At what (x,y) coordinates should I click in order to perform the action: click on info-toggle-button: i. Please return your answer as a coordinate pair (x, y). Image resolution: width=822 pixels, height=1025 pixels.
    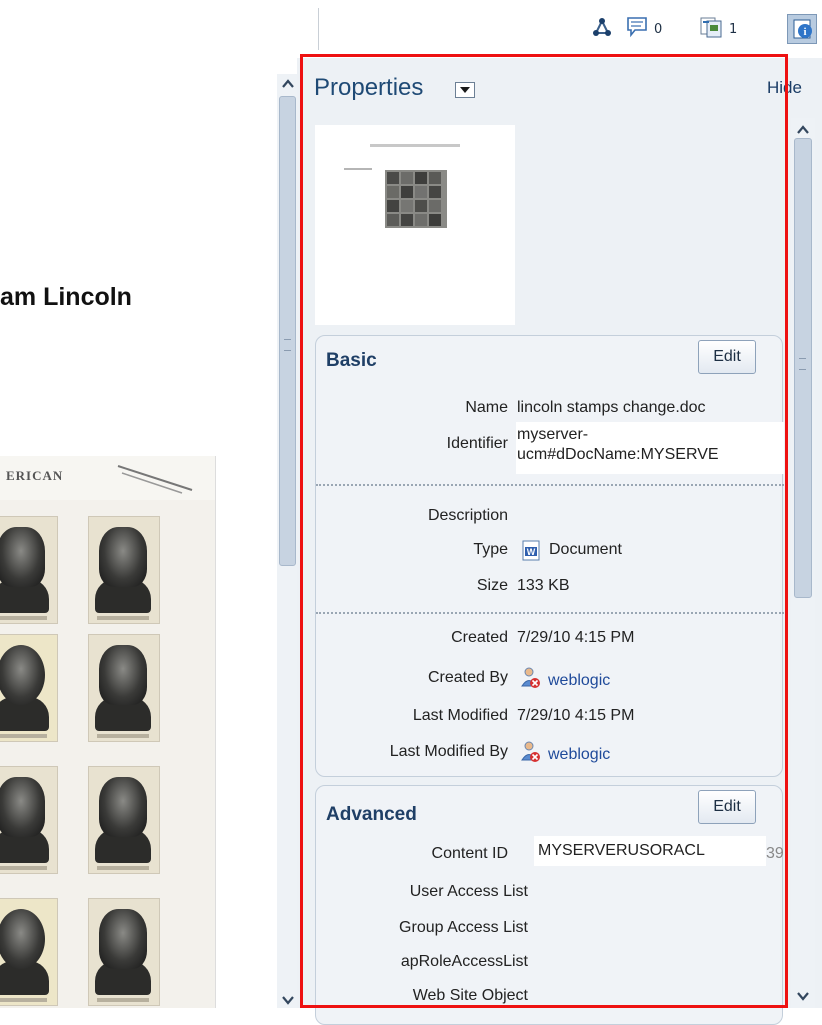
    Looking at the image, I should click on (802, 29).